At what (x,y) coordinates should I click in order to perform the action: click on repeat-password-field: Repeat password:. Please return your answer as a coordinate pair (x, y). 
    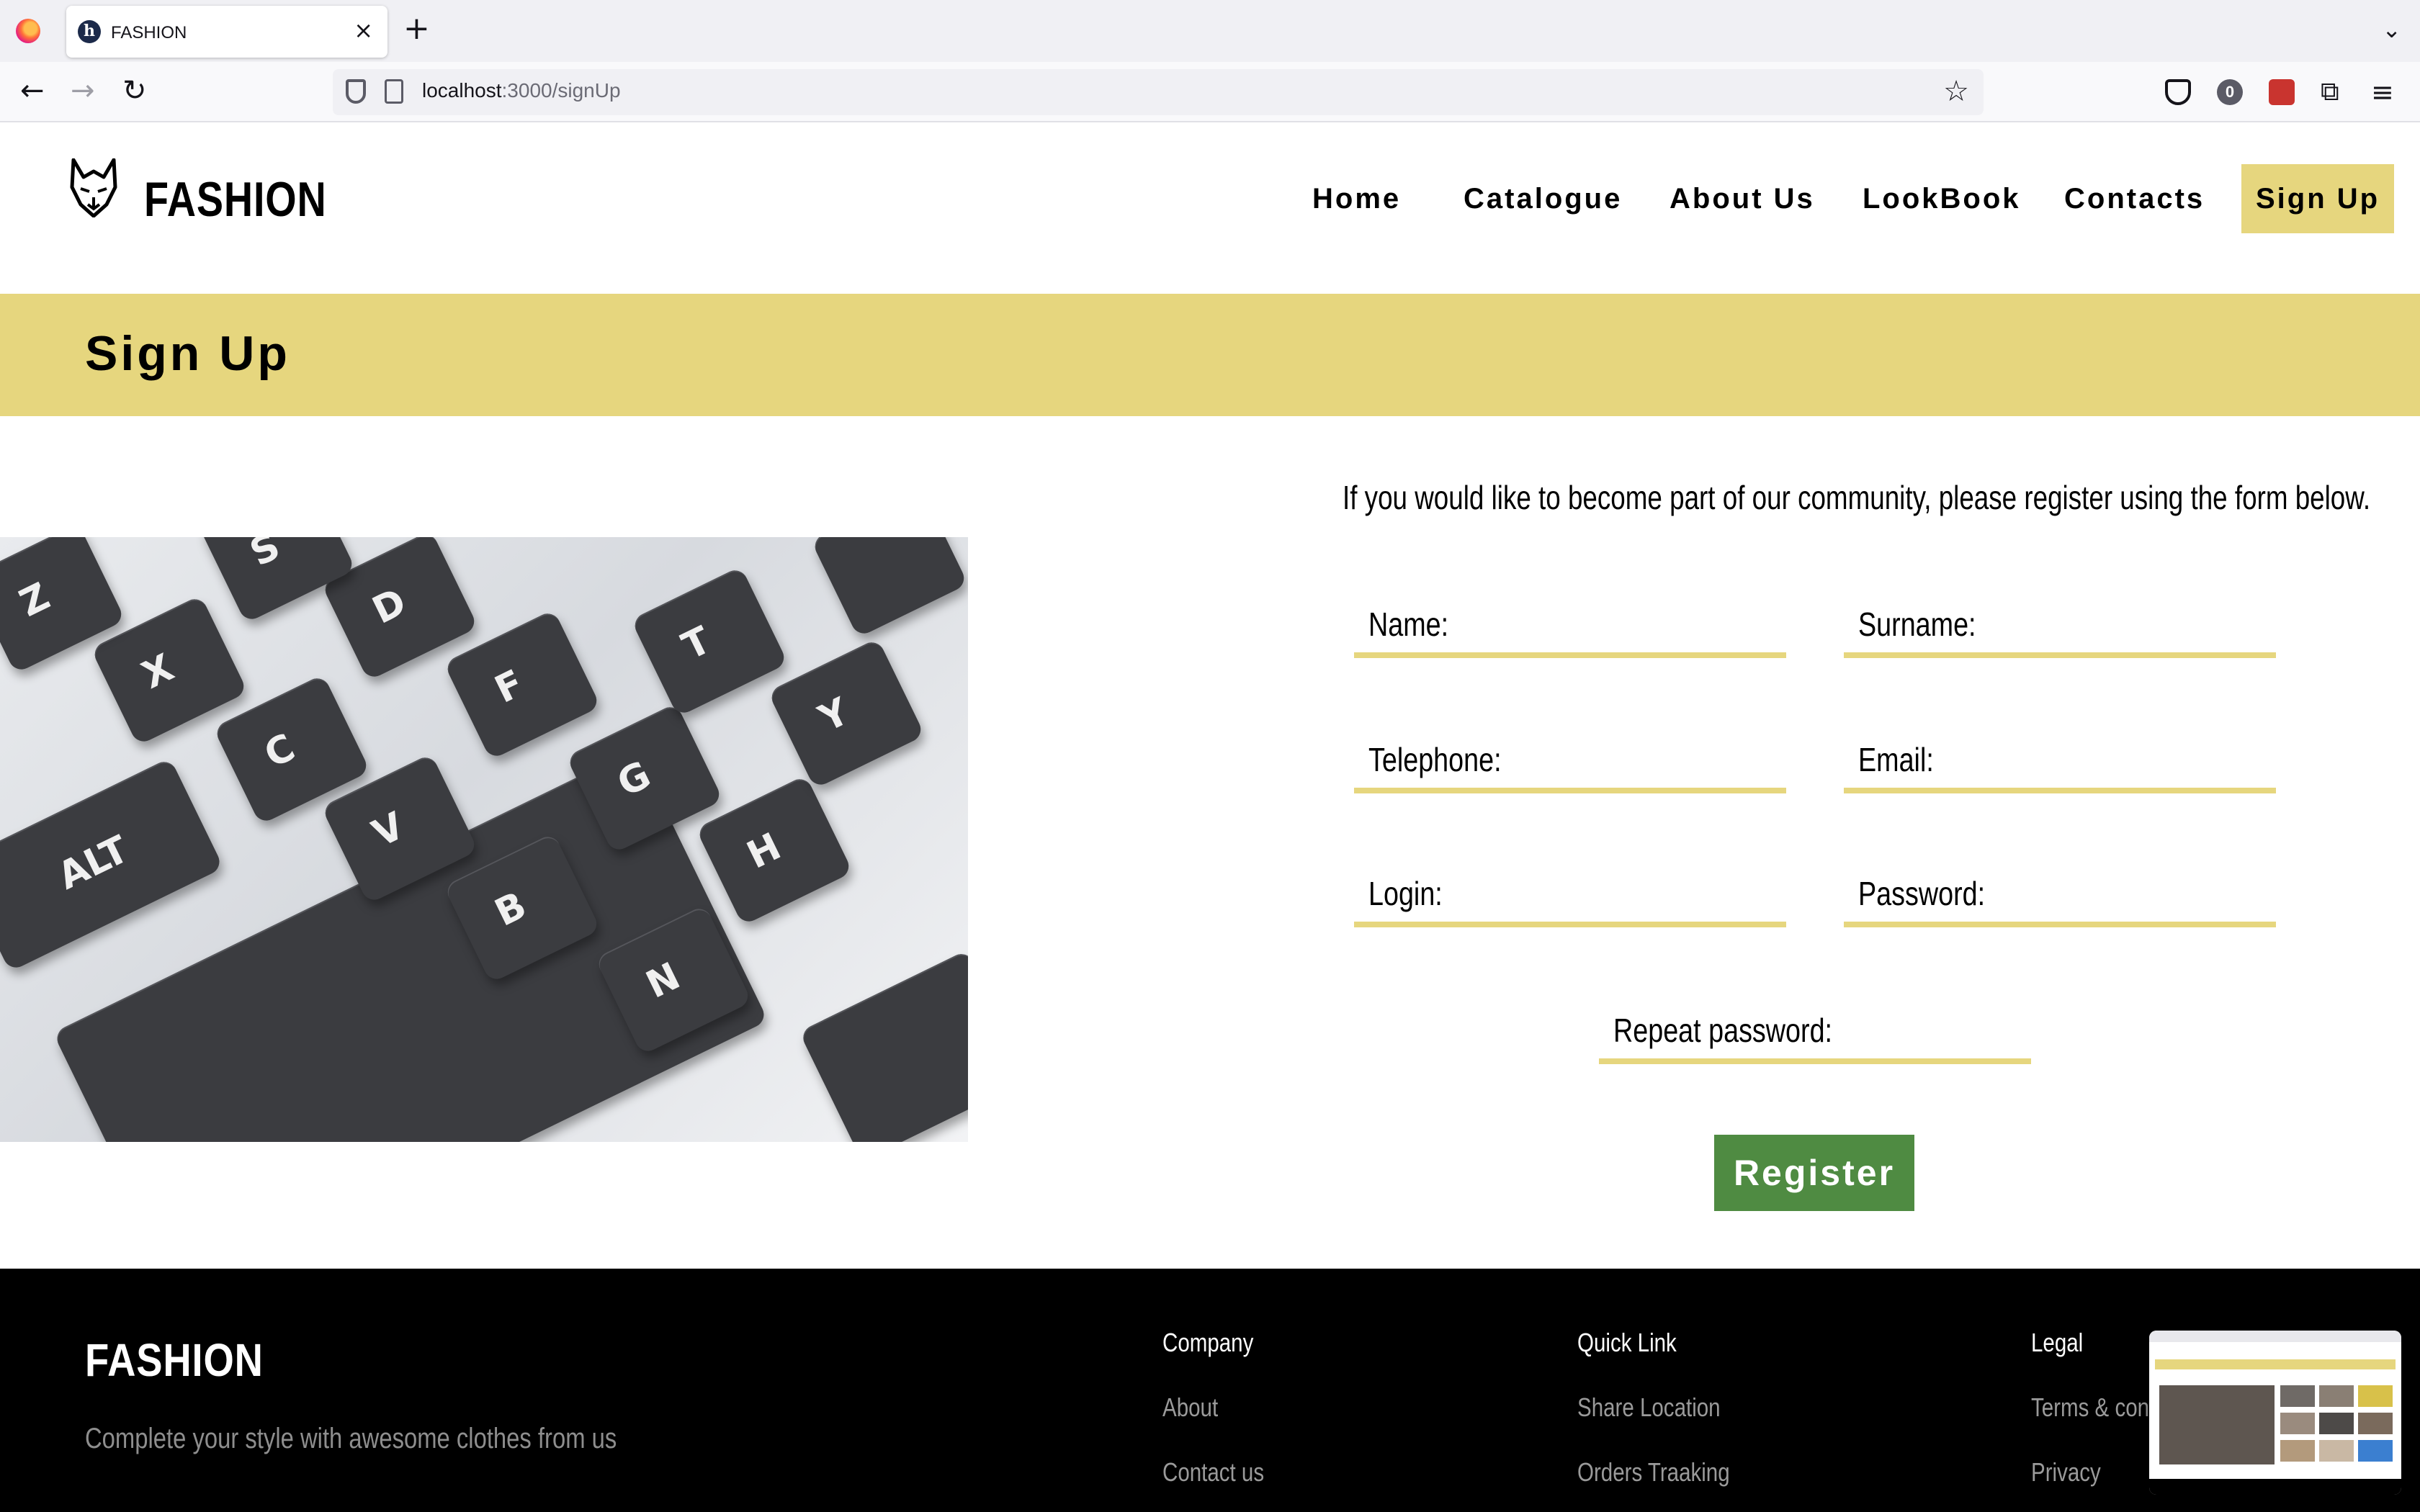
    Looking at the image, I should click on (1815, 1031).